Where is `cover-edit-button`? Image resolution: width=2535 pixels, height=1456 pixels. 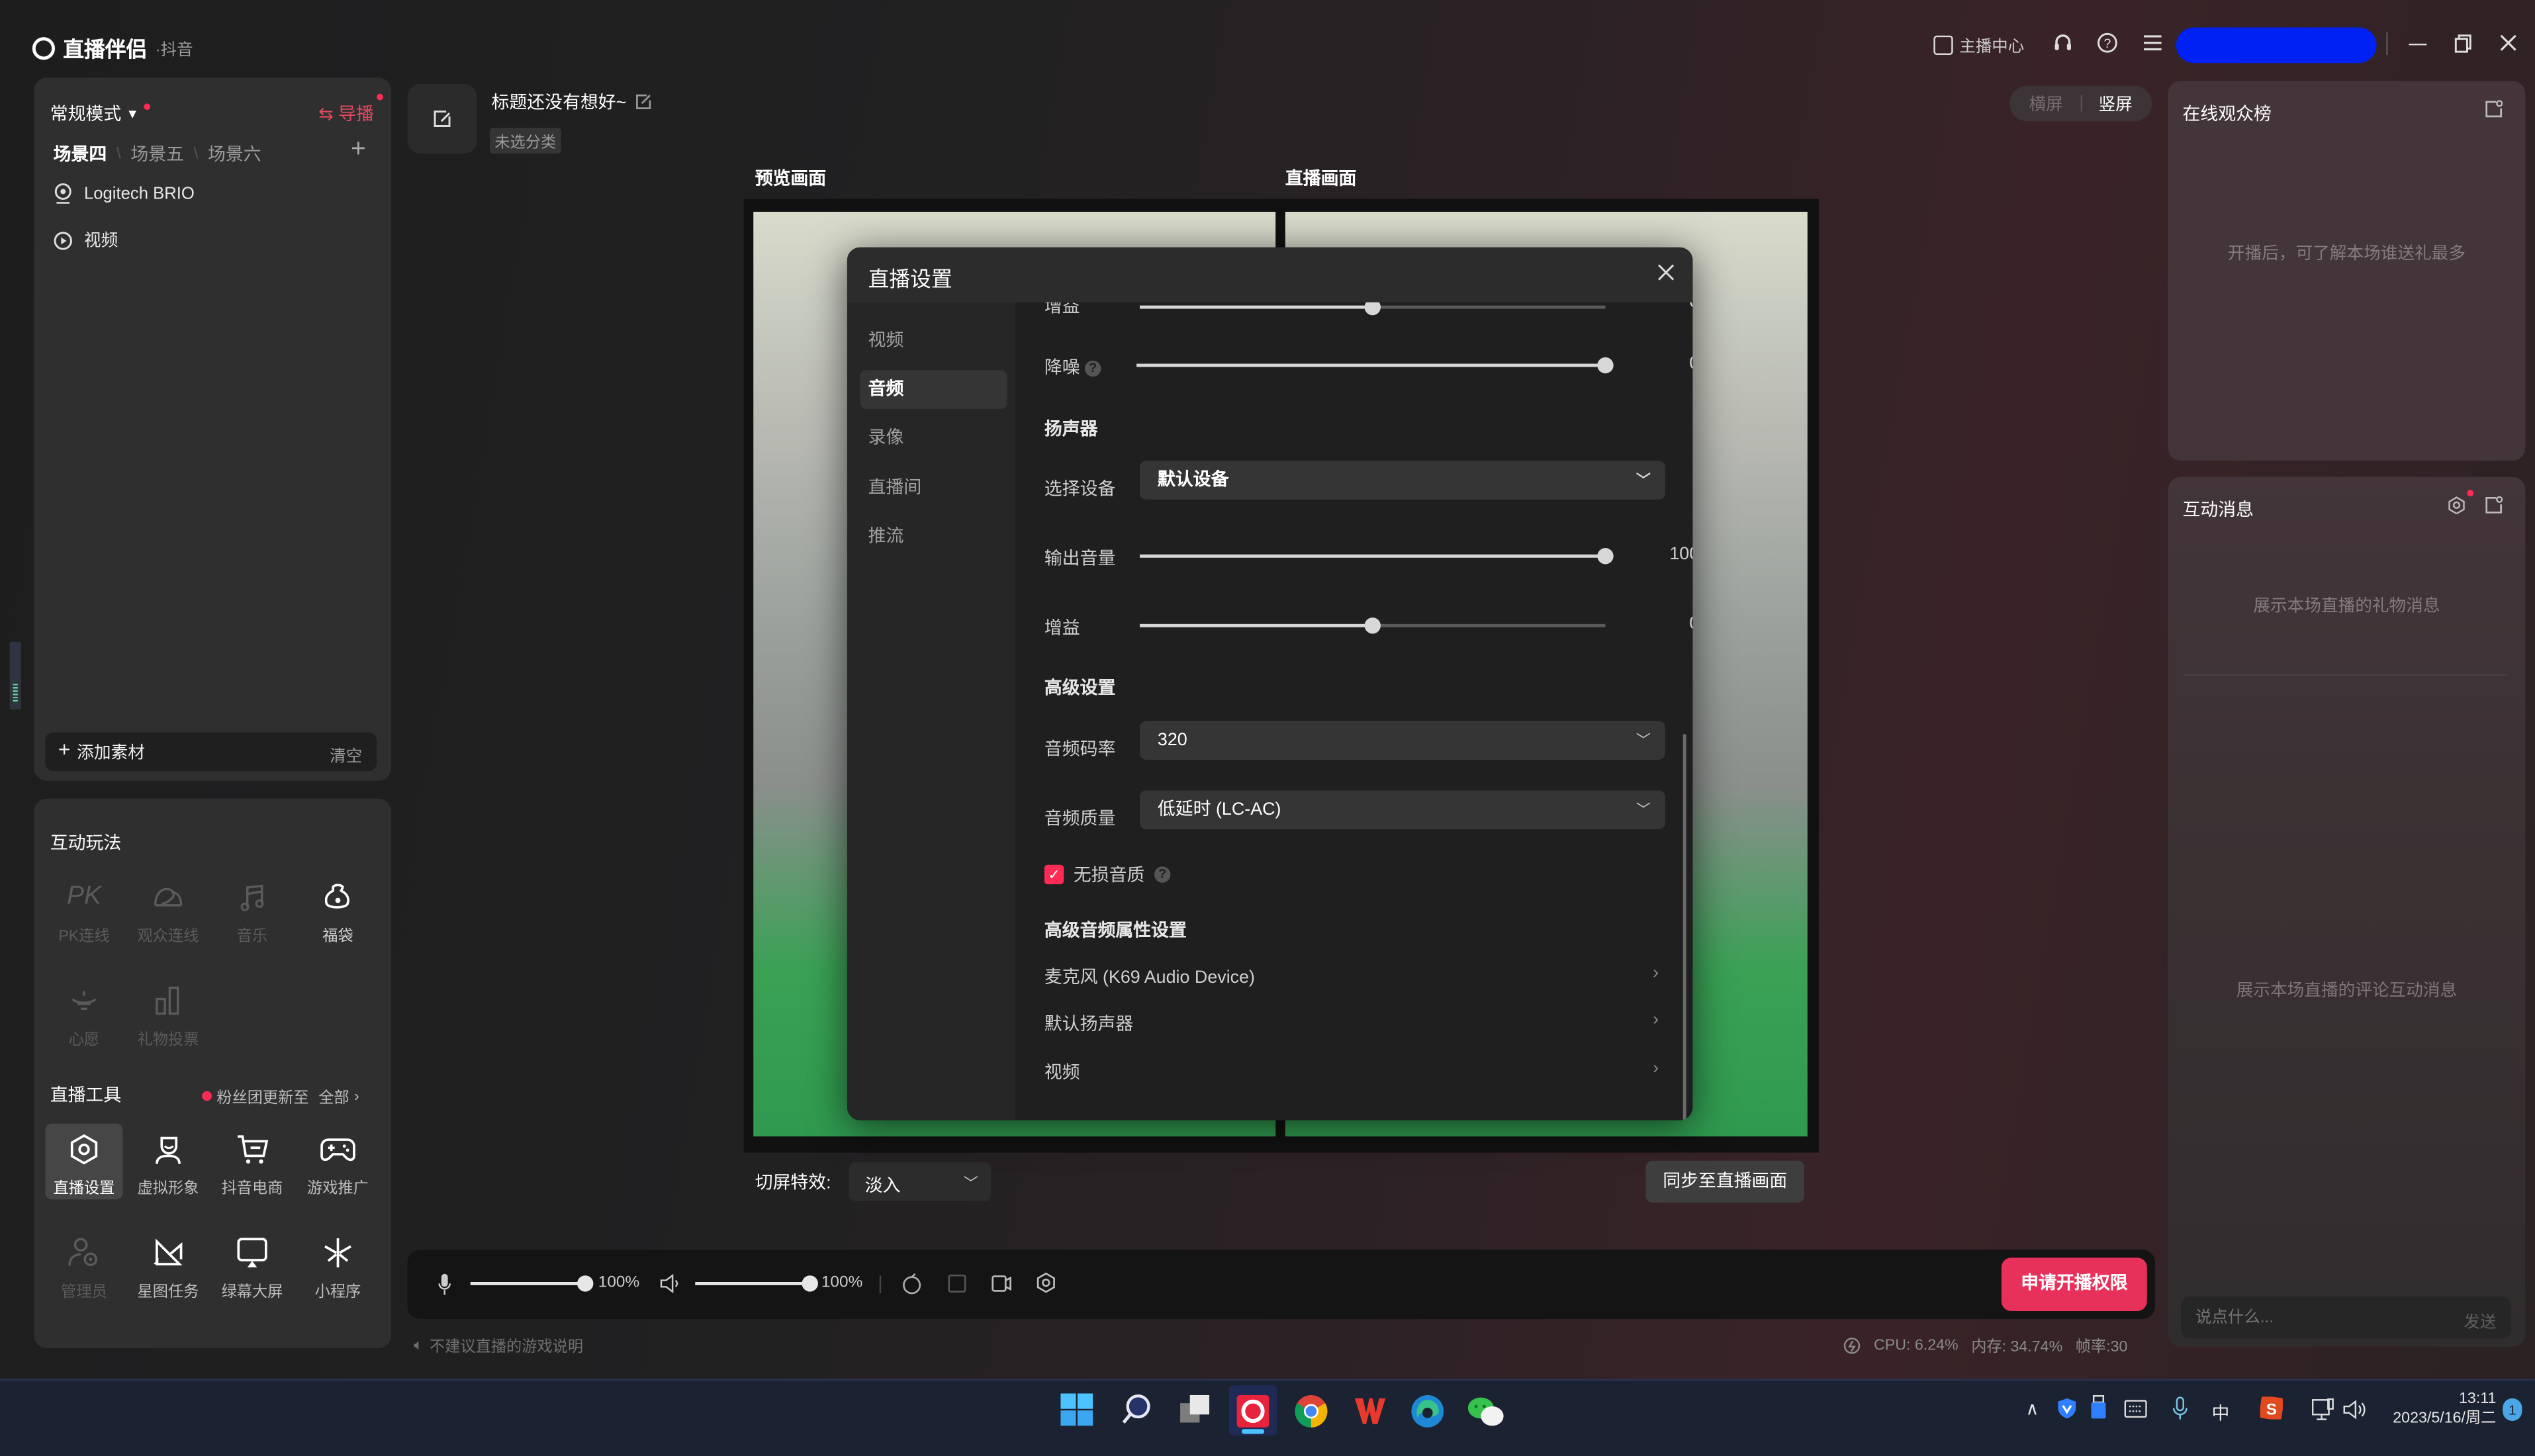 cover-edit-button is located at coordinates (442, 119).